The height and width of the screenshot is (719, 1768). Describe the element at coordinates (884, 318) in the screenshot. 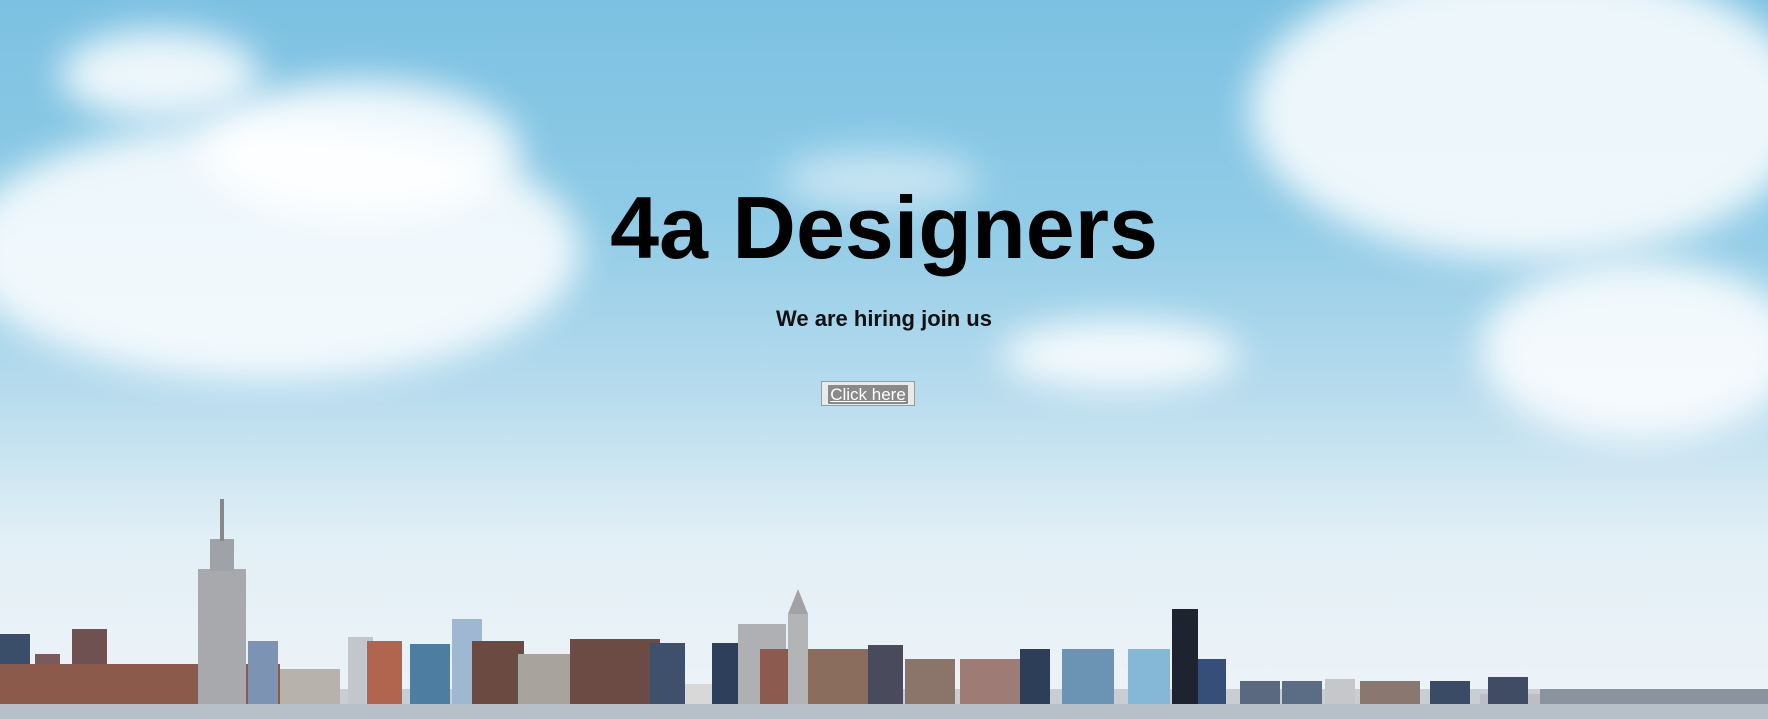

I see `hero-subtitle: We are hiring join us` at that location.